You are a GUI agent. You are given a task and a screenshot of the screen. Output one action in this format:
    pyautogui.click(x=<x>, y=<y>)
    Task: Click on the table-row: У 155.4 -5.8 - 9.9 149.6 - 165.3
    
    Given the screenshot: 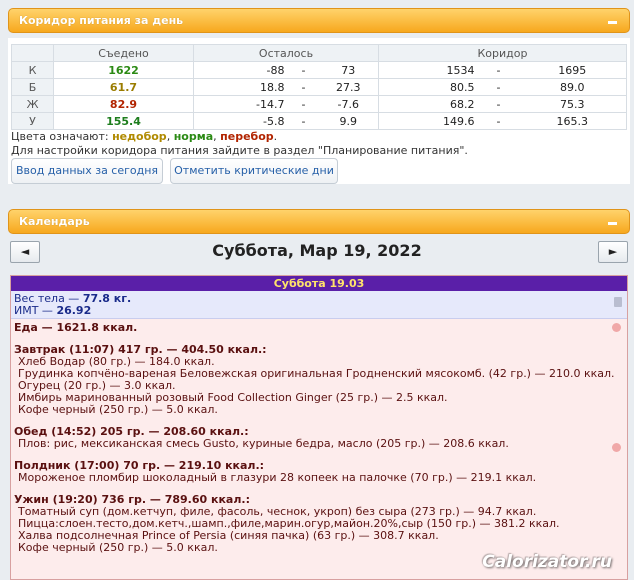 What is the action you would take?
    pyautogui.click(x=319, y=121)
    